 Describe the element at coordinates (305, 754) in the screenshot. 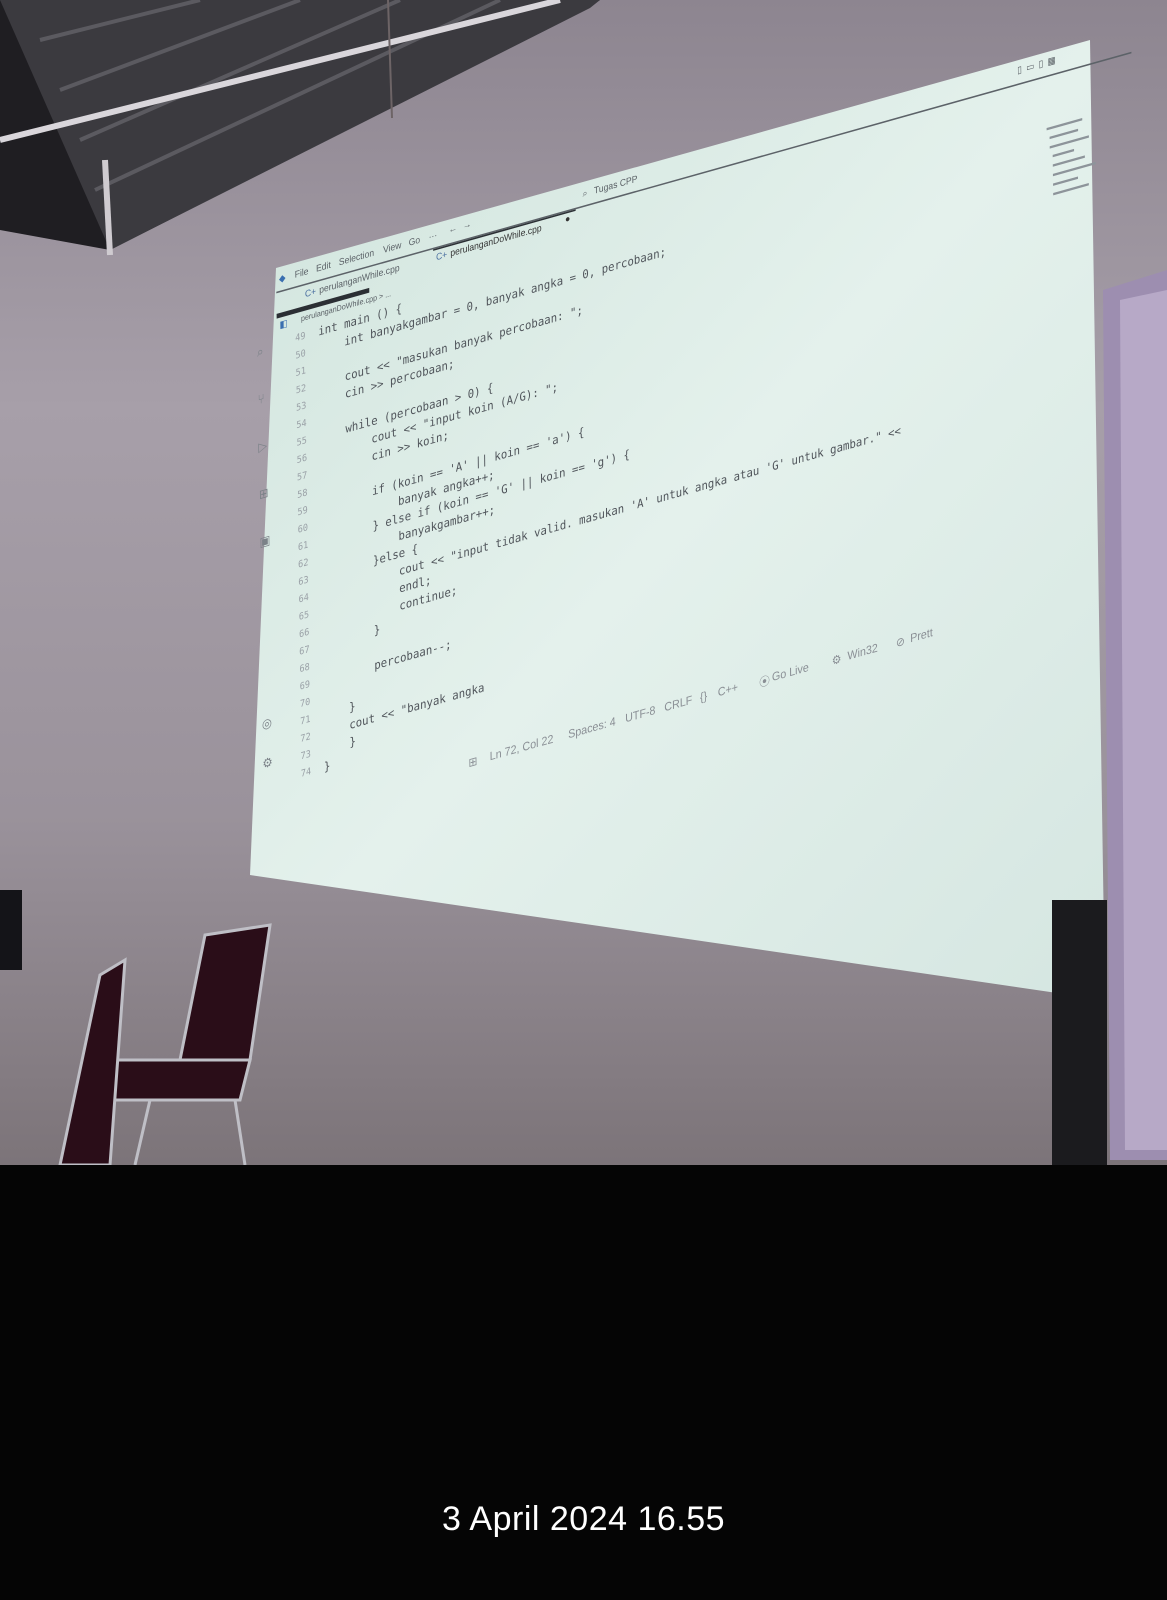

I see `line-number: 73` at that location.